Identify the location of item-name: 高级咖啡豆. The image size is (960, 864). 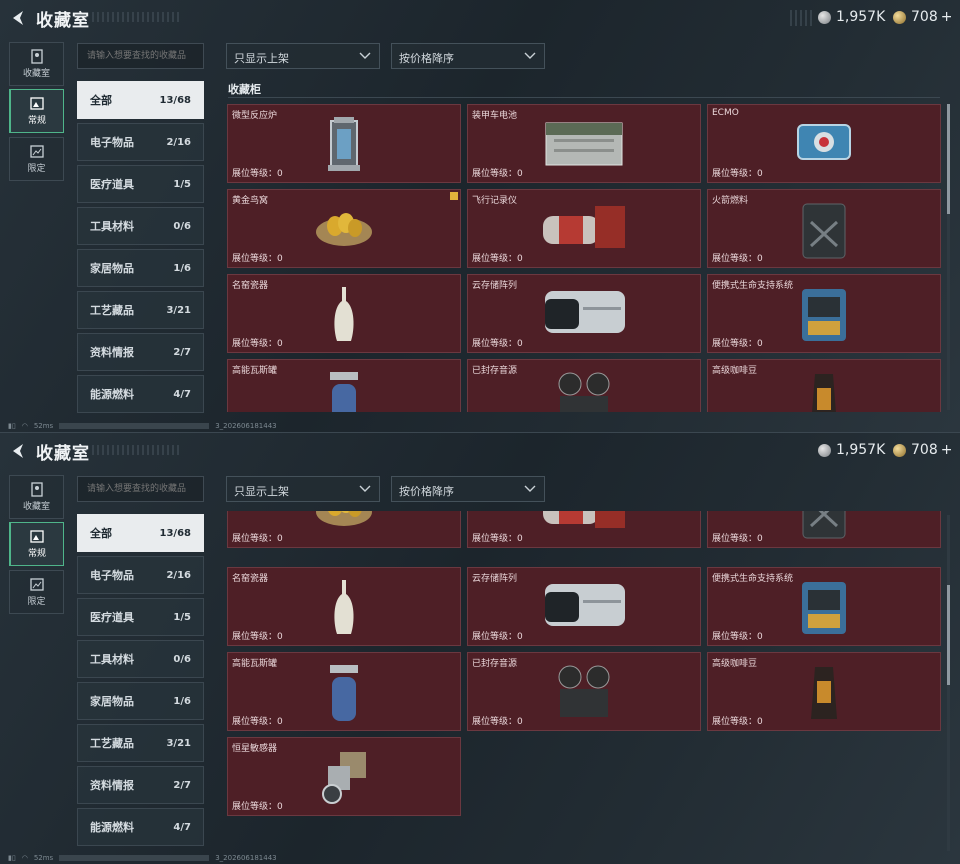
(735, 371).